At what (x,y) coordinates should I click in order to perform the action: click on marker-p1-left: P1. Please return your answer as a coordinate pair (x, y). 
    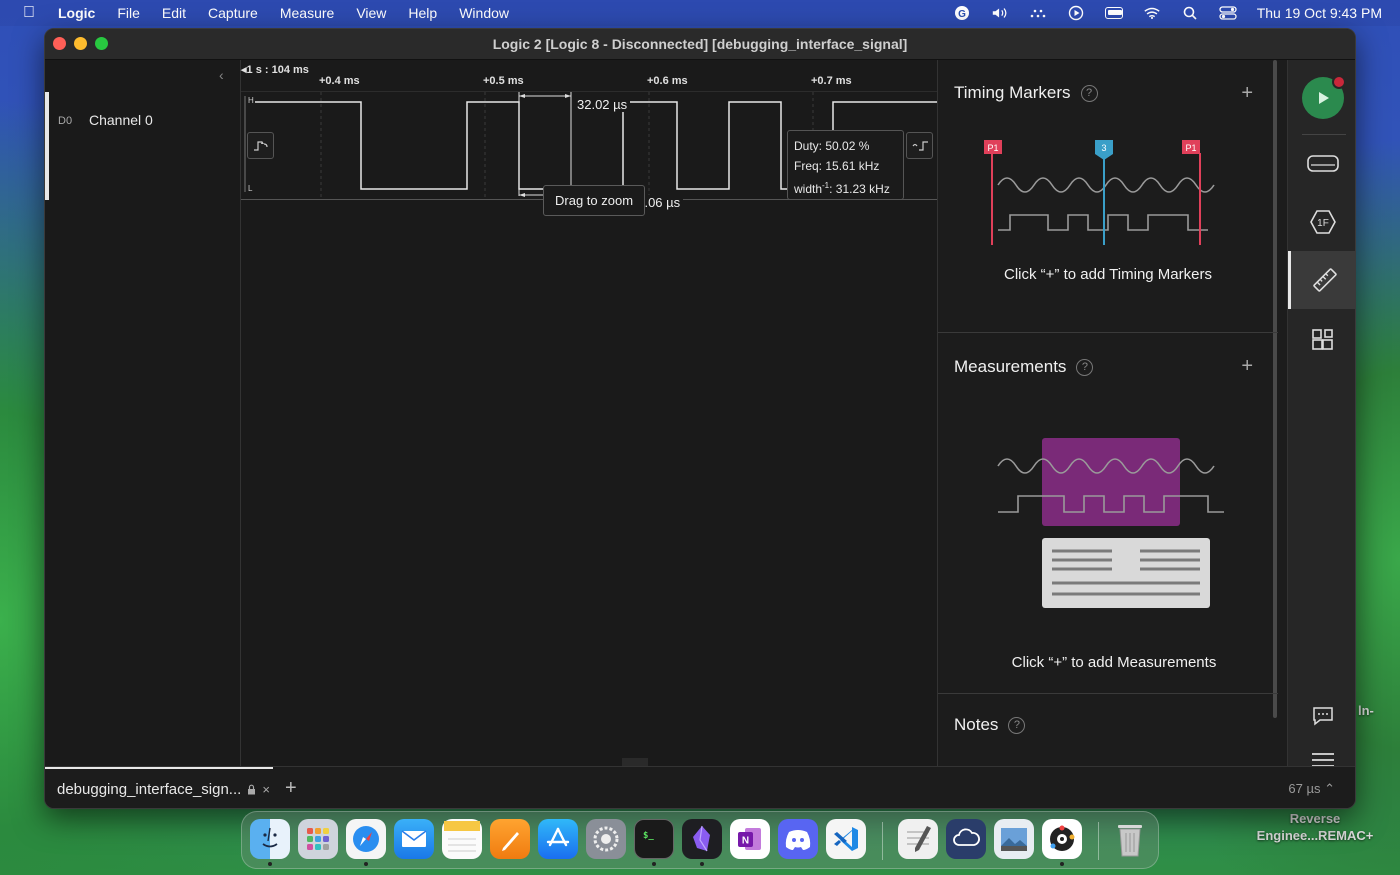
    Looking at the image, I should click on (992, 148).